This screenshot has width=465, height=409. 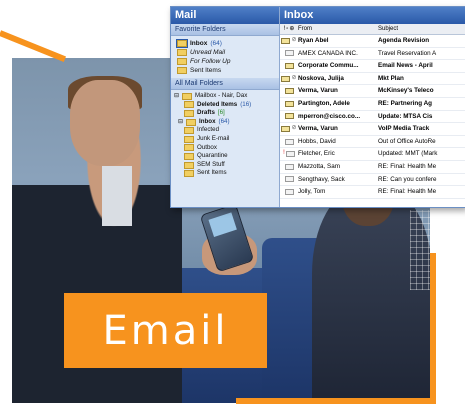 I want to click on message-from: Fletcher, Eric, so click(x=316, y=154).